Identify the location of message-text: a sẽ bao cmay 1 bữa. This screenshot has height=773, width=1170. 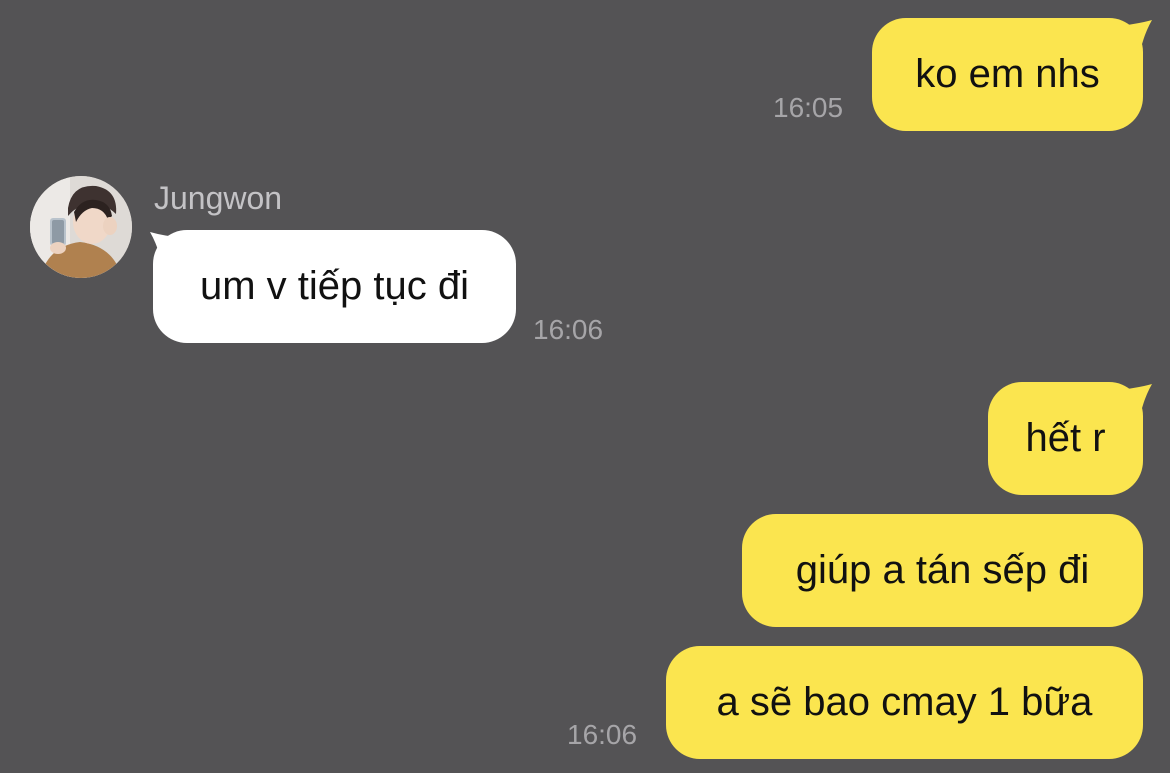
(904, 702).